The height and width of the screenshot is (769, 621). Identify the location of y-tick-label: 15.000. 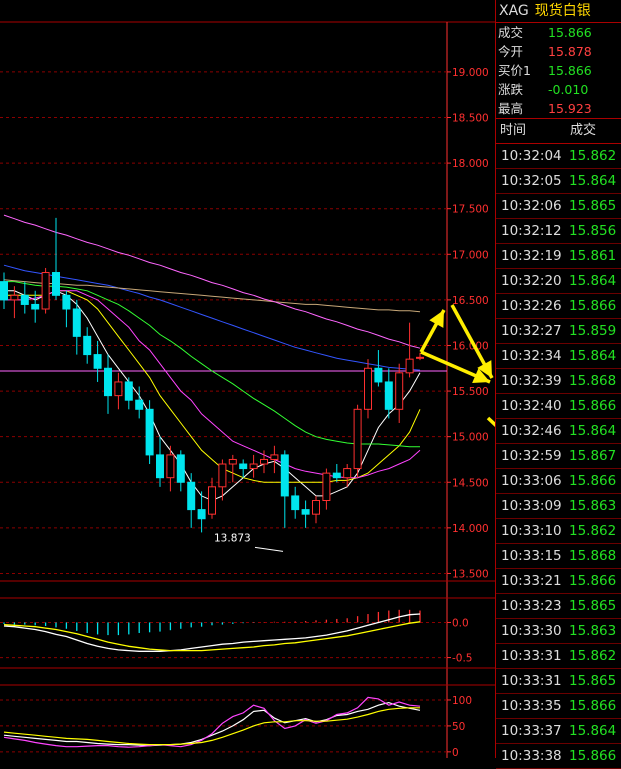
(470, 438).